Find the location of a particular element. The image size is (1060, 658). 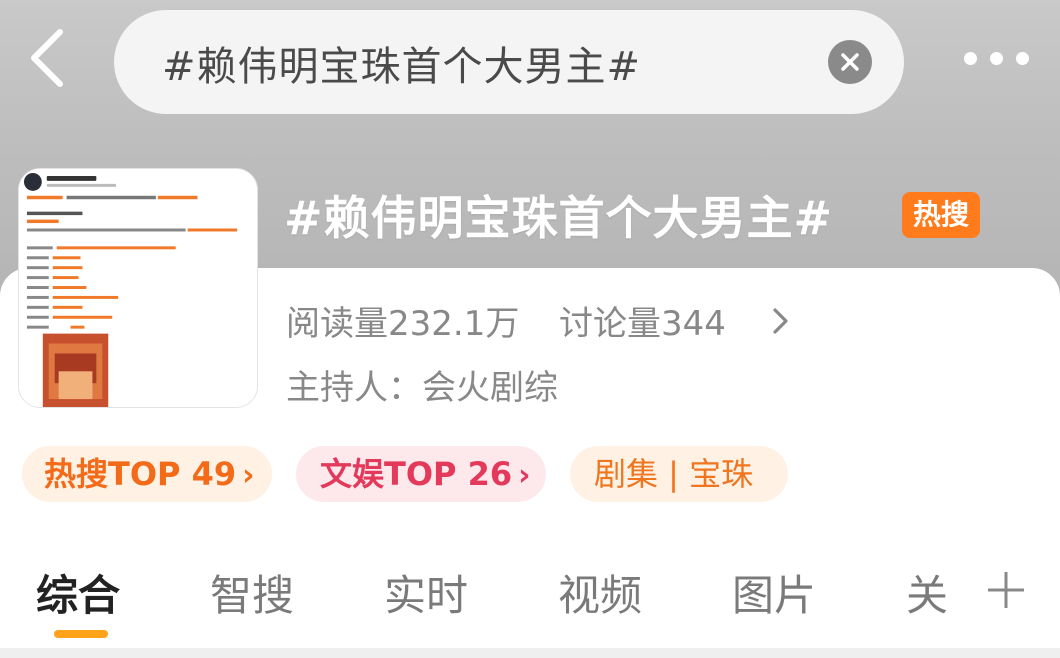

hot-search-rank-label: 热搜TOP 49 is located at coordinates (140, 474).